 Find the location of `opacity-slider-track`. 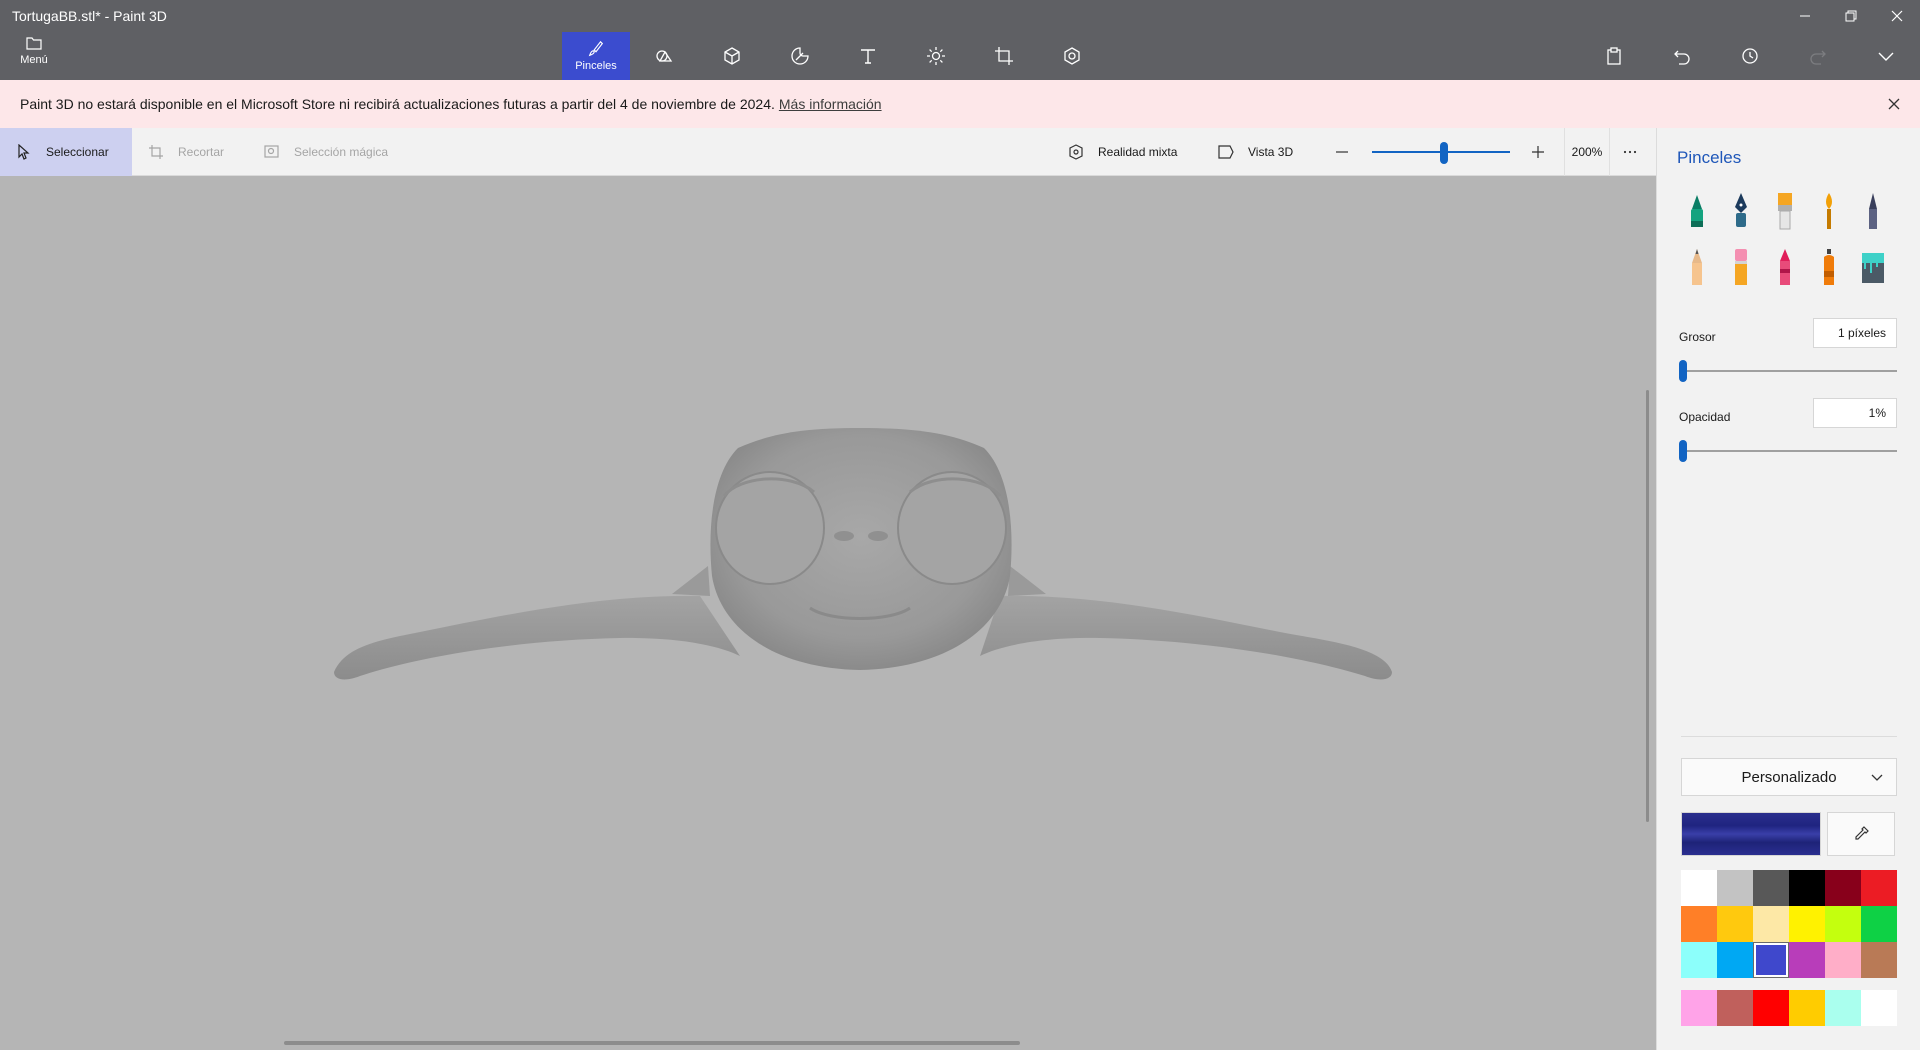

opacity-slider-track is located at coordinates (1788, 451).